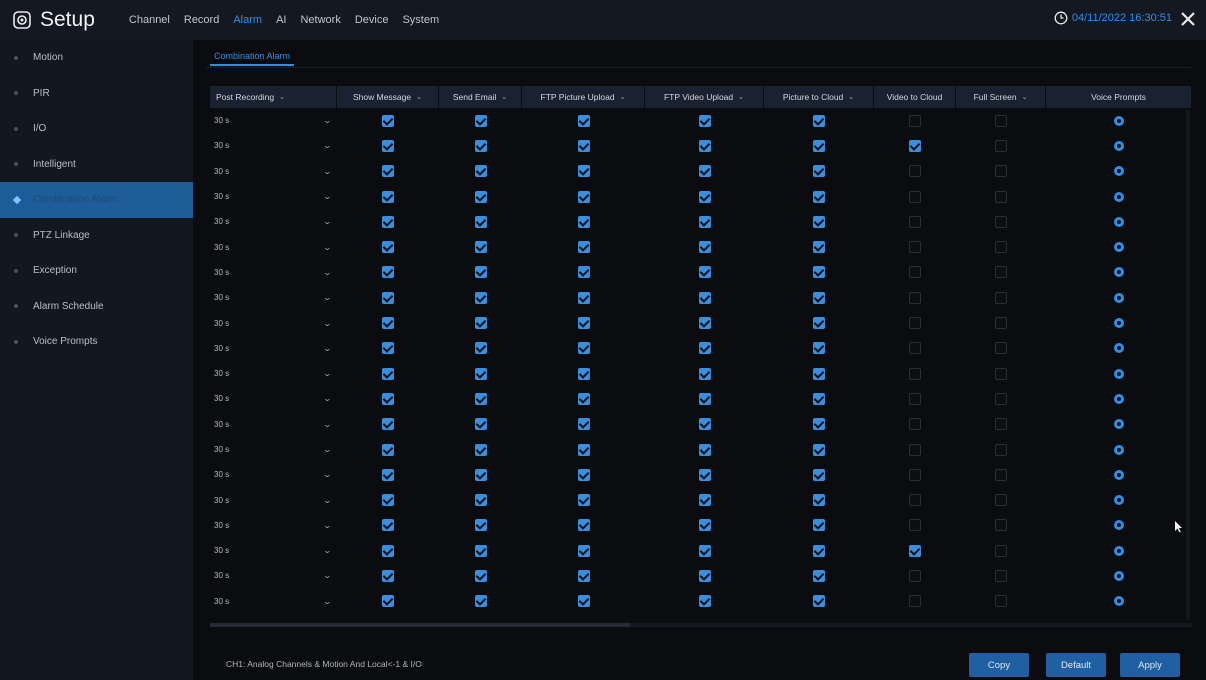 The width and height of the screenshot is (1206, 680). What do you see at coordinates (281, 20) in the screenshot?
I see `menu-item-ai: AI` at bounding box center [281, 20].